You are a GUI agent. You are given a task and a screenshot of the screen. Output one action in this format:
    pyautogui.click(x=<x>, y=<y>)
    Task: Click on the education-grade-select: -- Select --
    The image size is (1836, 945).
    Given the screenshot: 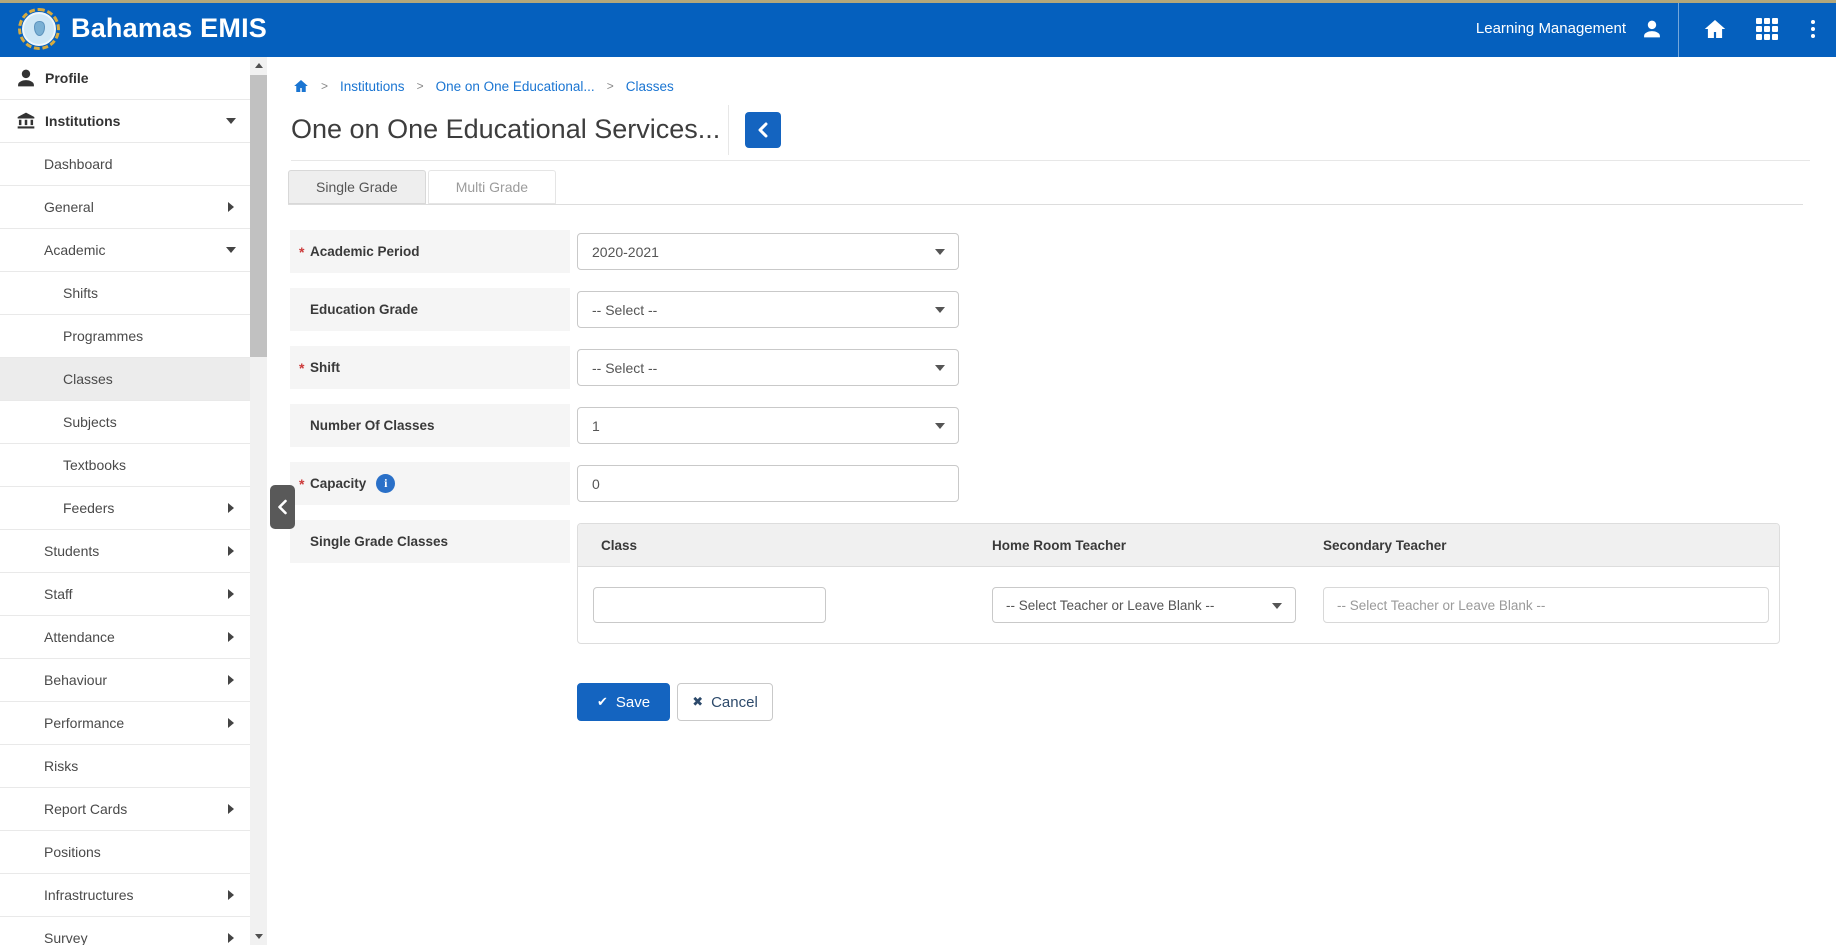 What is the action you would take?
    pyautogui.click(x=768, y=309)
    